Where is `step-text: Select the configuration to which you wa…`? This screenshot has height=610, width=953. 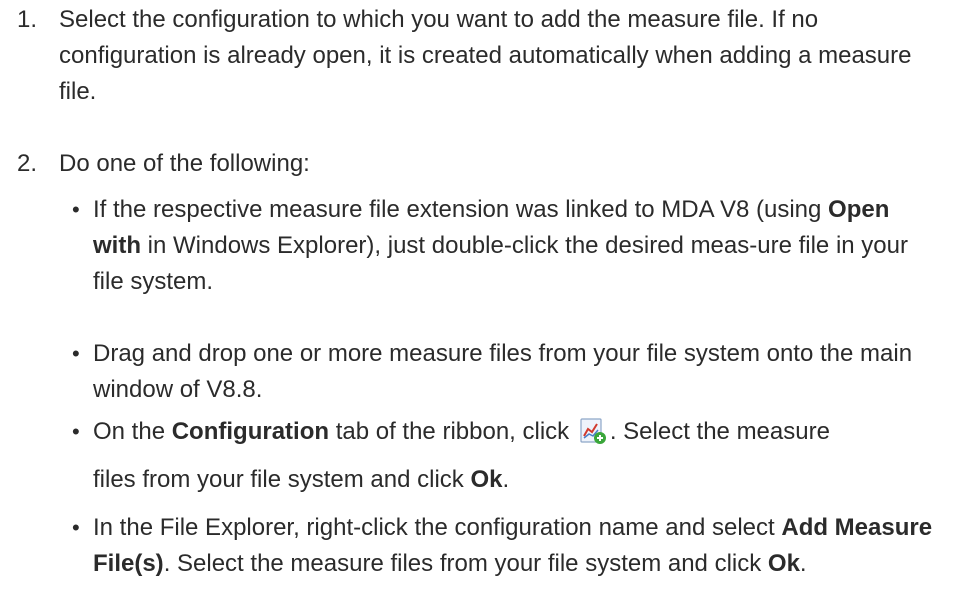 step-text: Select the configuration to which you wa… is located at coordinates (485, 55).